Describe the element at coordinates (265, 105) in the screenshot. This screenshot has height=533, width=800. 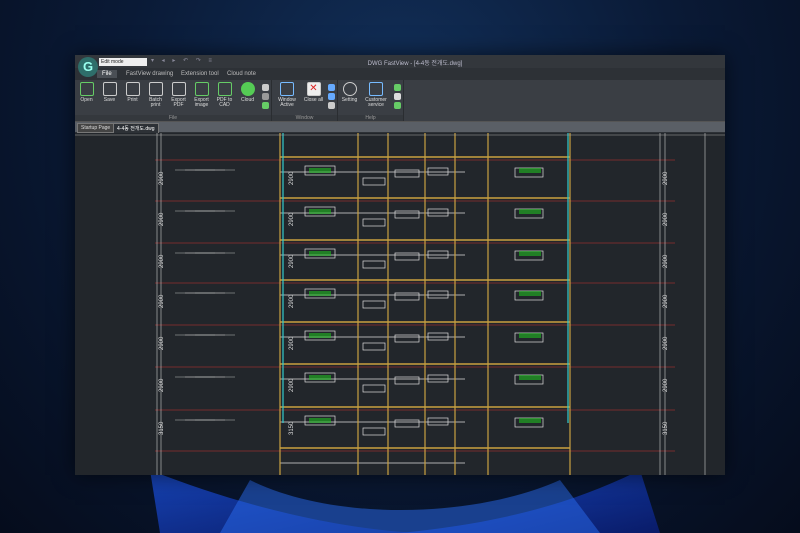
I see `excel-icon` at that location.